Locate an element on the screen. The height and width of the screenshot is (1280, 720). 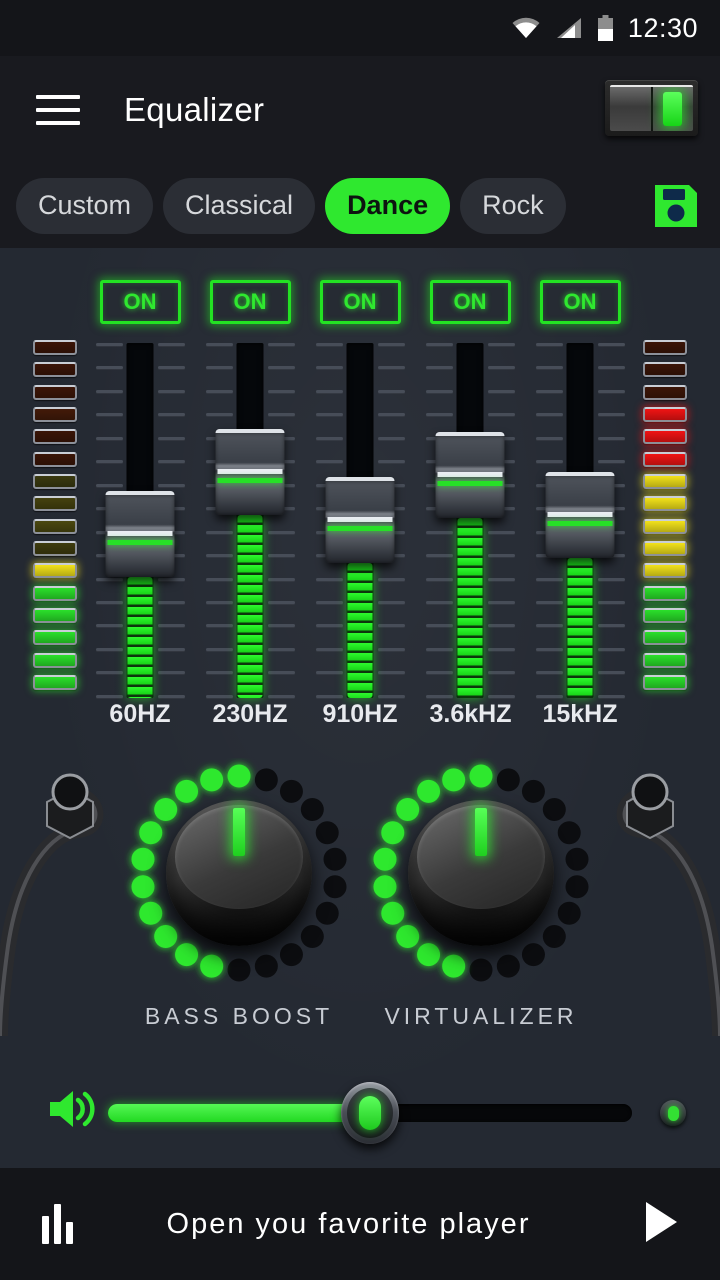
freq-label-3: 3.6kHZ is located at coordinates (470, 714).